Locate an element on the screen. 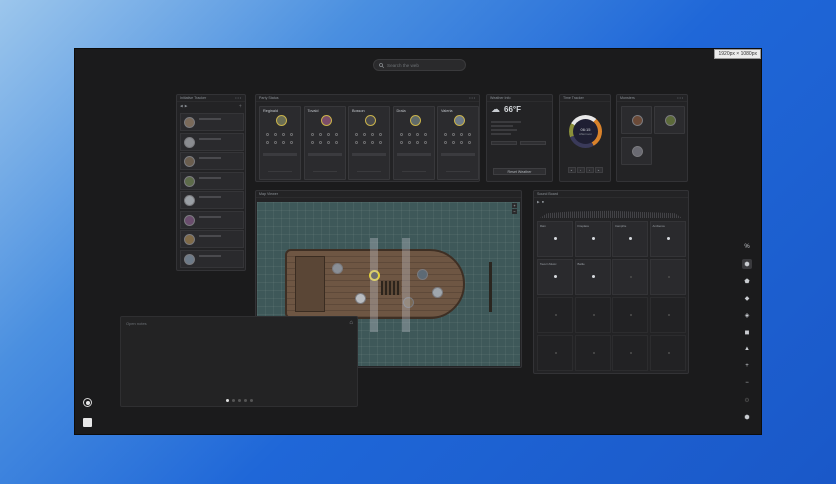  combatant-portrait is located at coordinates (189, 181).